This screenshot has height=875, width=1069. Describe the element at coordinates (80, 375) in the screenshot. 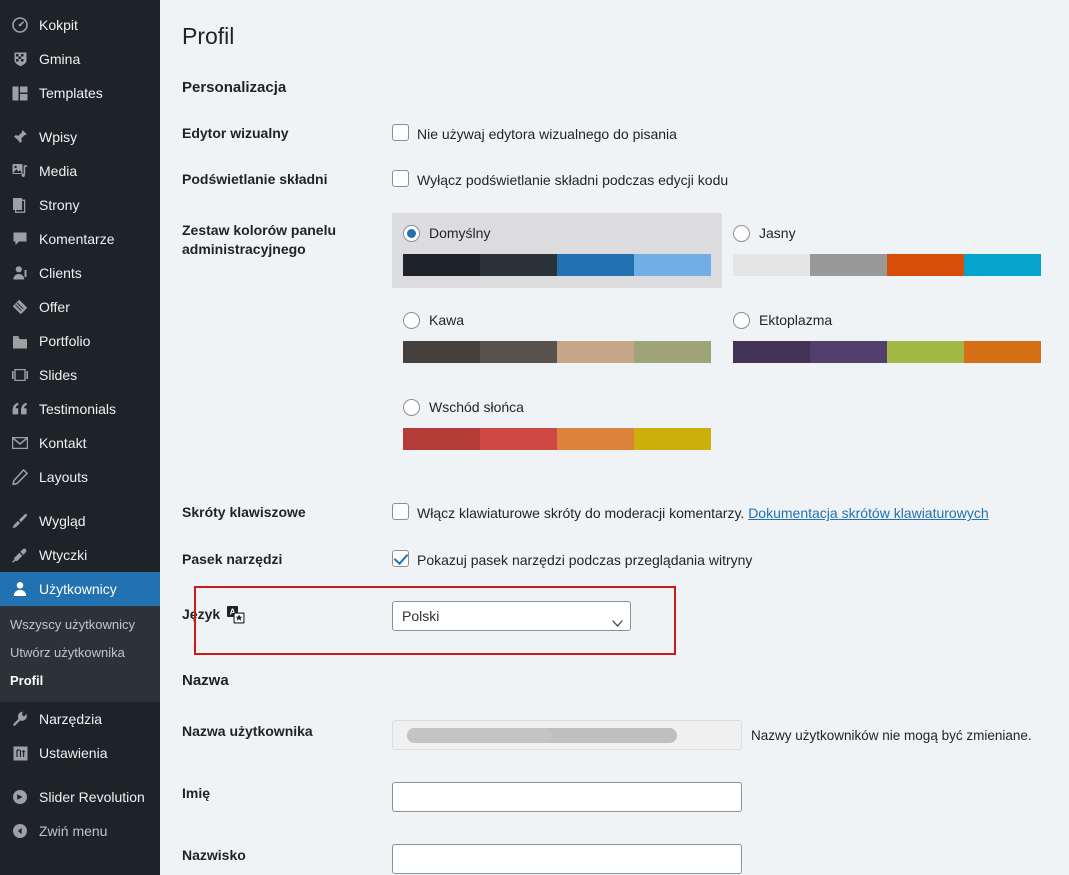

I see `sidebar-item-slides: Slides` at that location.